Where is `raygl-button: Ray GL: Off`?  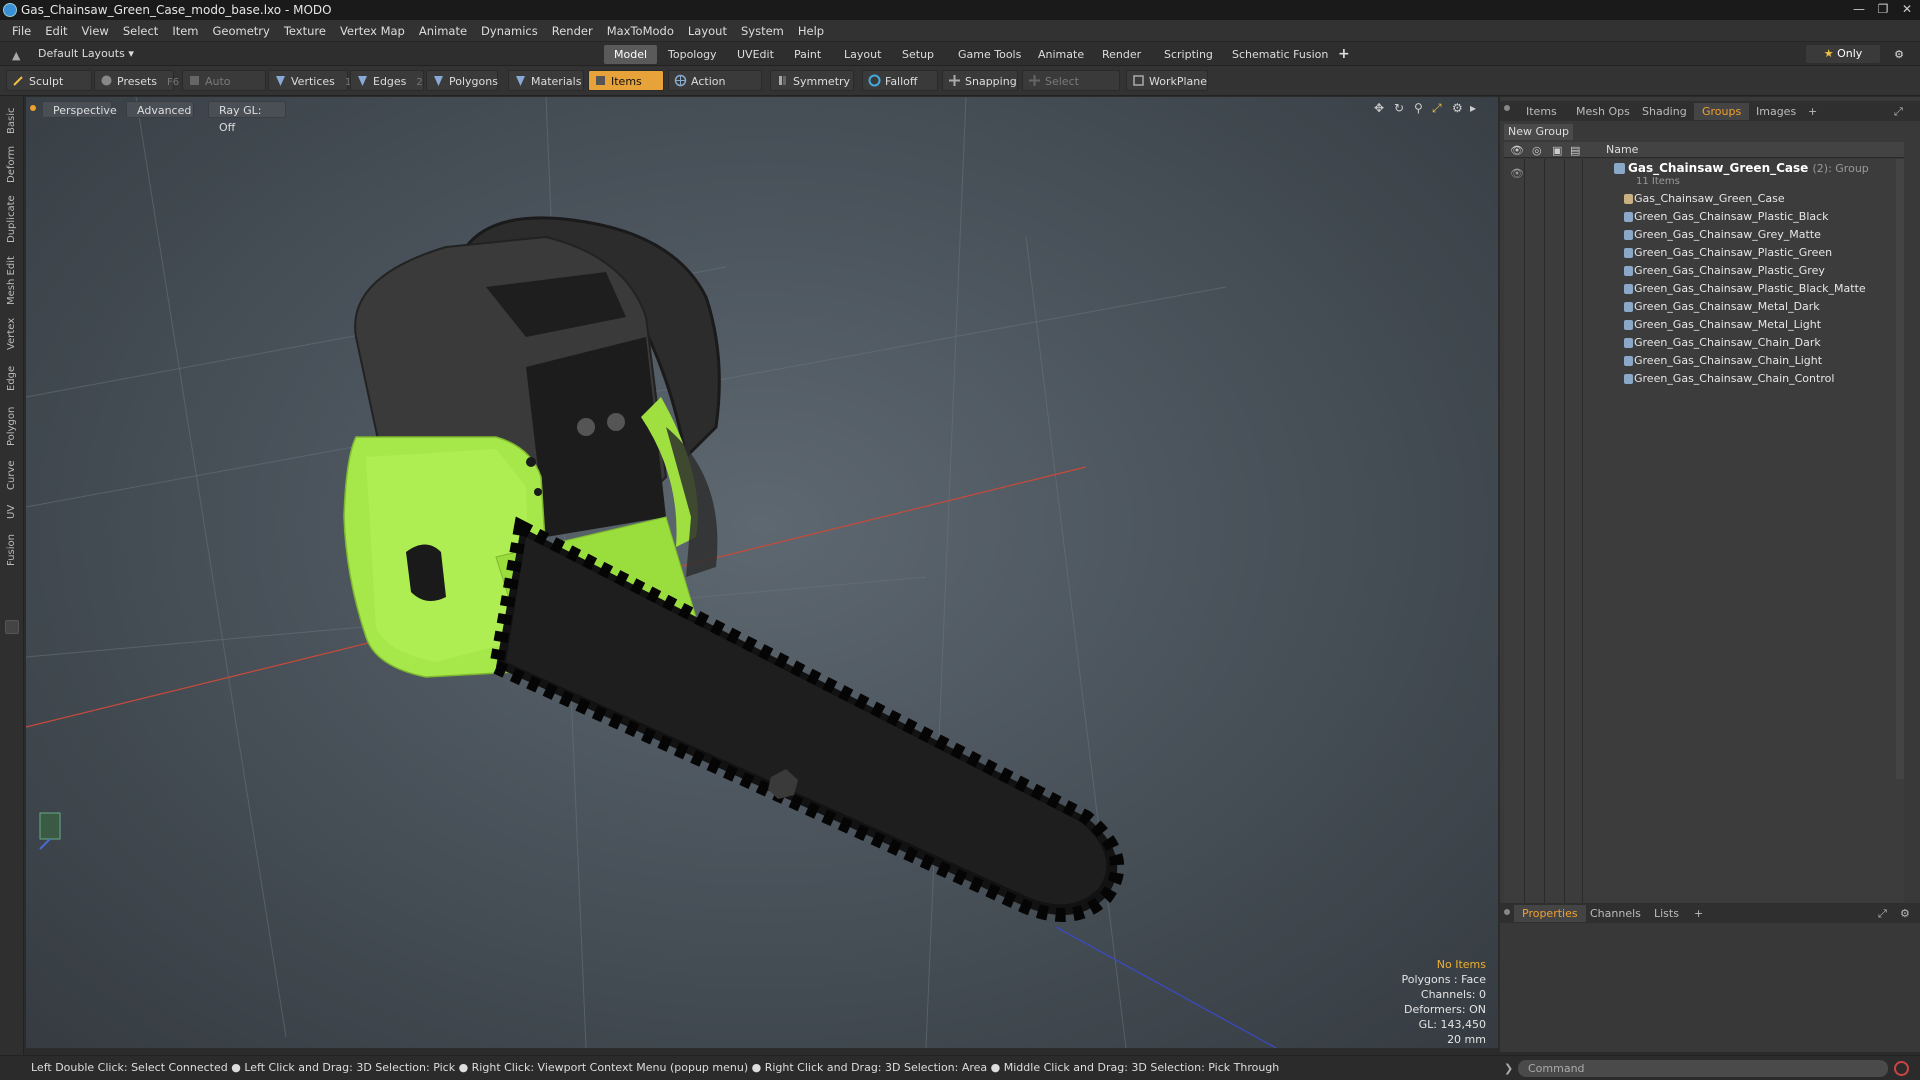 raygl-button: Ray GL: Off is located at coordinates (247, 117).